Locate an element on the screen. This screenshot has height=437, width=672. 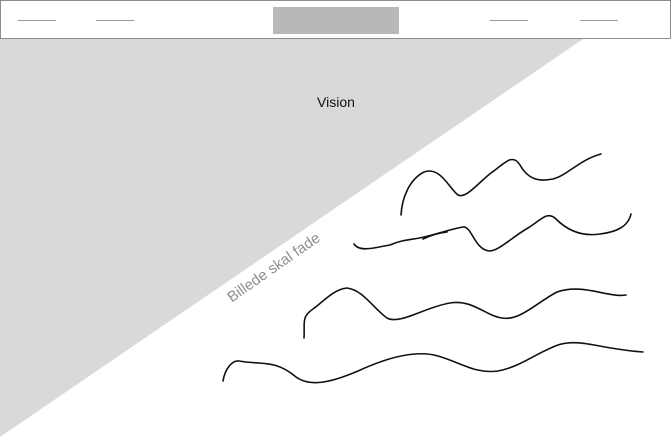
sketch-line-2b is located at coordinates (435, 235).